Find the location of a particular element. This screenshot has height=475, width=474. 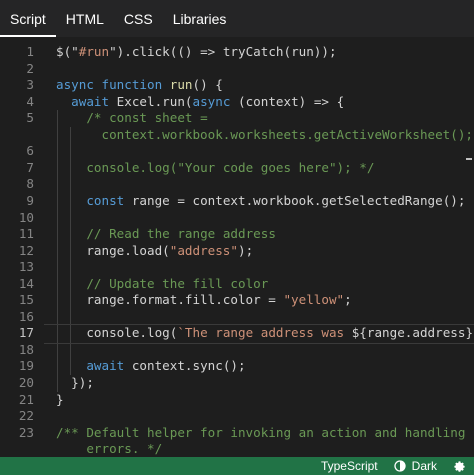

code-text: console.log("Your code goes here"); */ is located at coordinates (215, 168).